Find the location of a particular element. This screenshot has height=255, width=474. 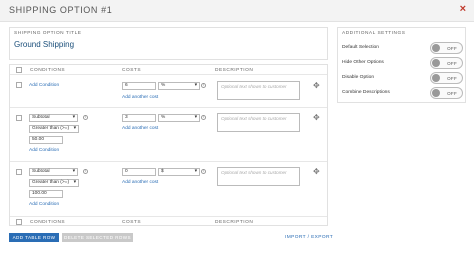

condition-value-input: 100.00 is located at coordinates (46, 194).